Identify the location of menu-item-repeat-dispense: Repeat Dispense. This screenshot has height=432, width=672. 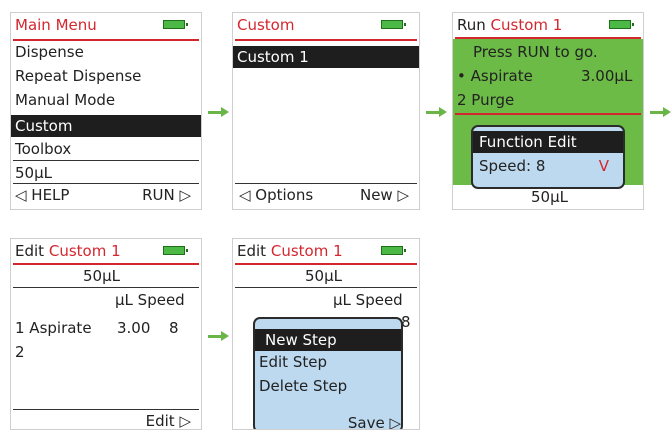
(78, 76).